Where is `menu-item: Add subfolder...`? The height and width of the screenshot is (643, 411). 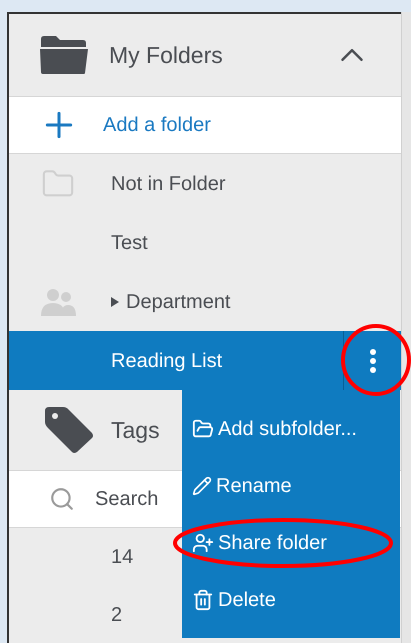
menu-item: Add subfolder... is located at coordinates (291, 428).